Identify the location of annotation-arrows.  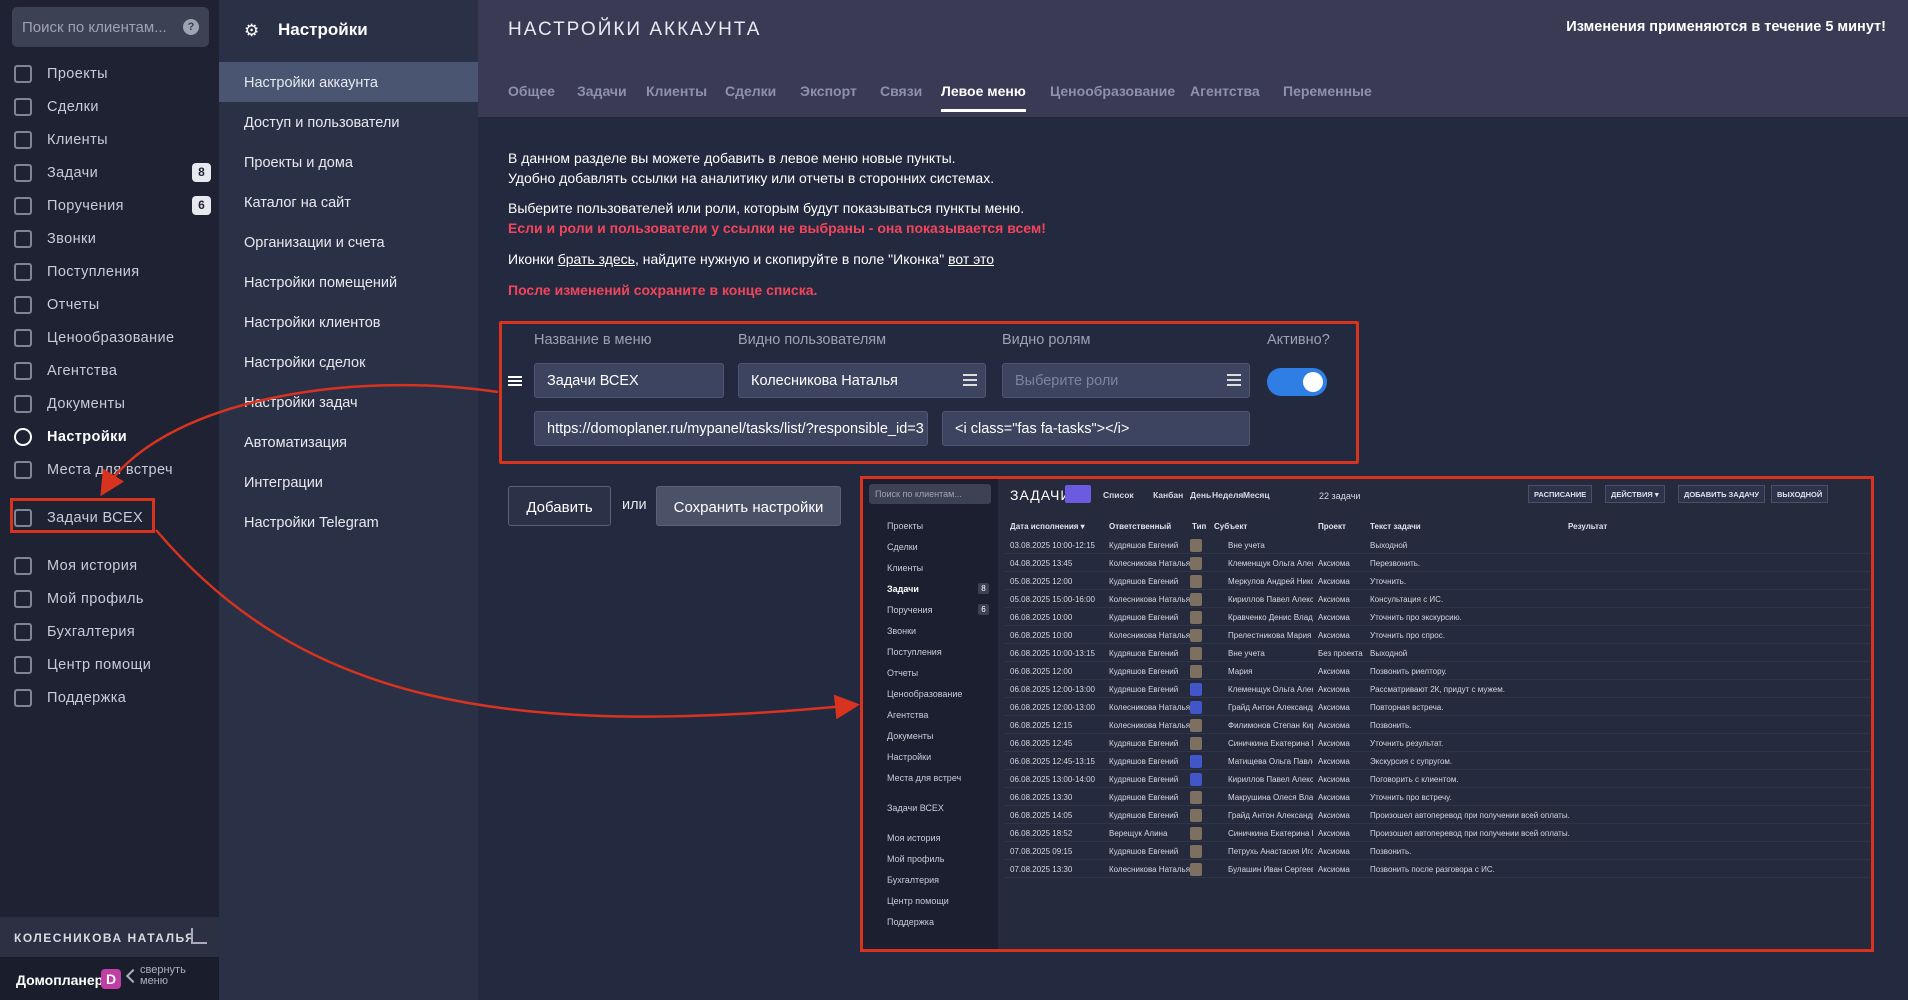
(480, 551).